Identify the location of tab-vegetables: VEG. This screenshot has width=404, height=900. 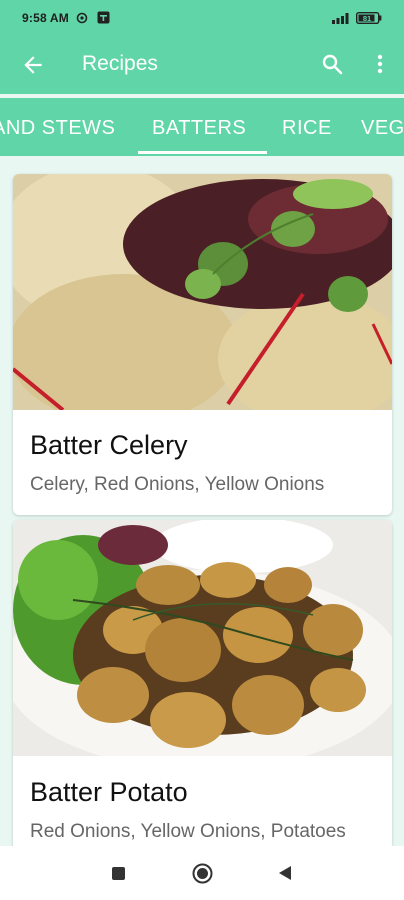
(382, 128).